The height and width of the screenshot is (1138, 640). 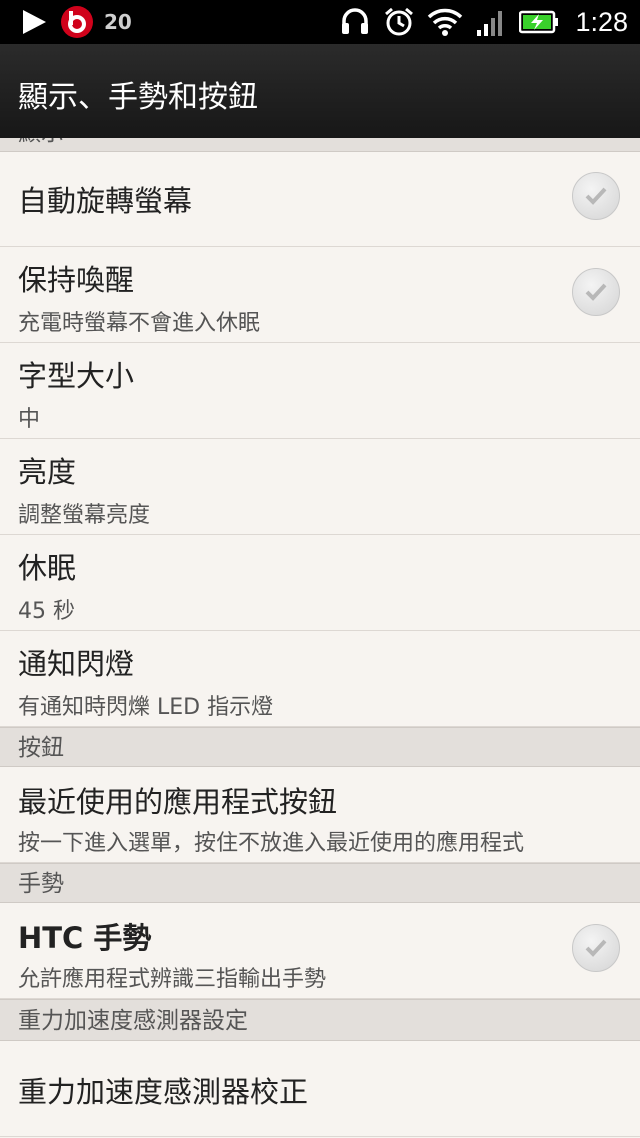 I want to click on row-subtitle: 調整螢幕亮度, so click(x=84, y=515).